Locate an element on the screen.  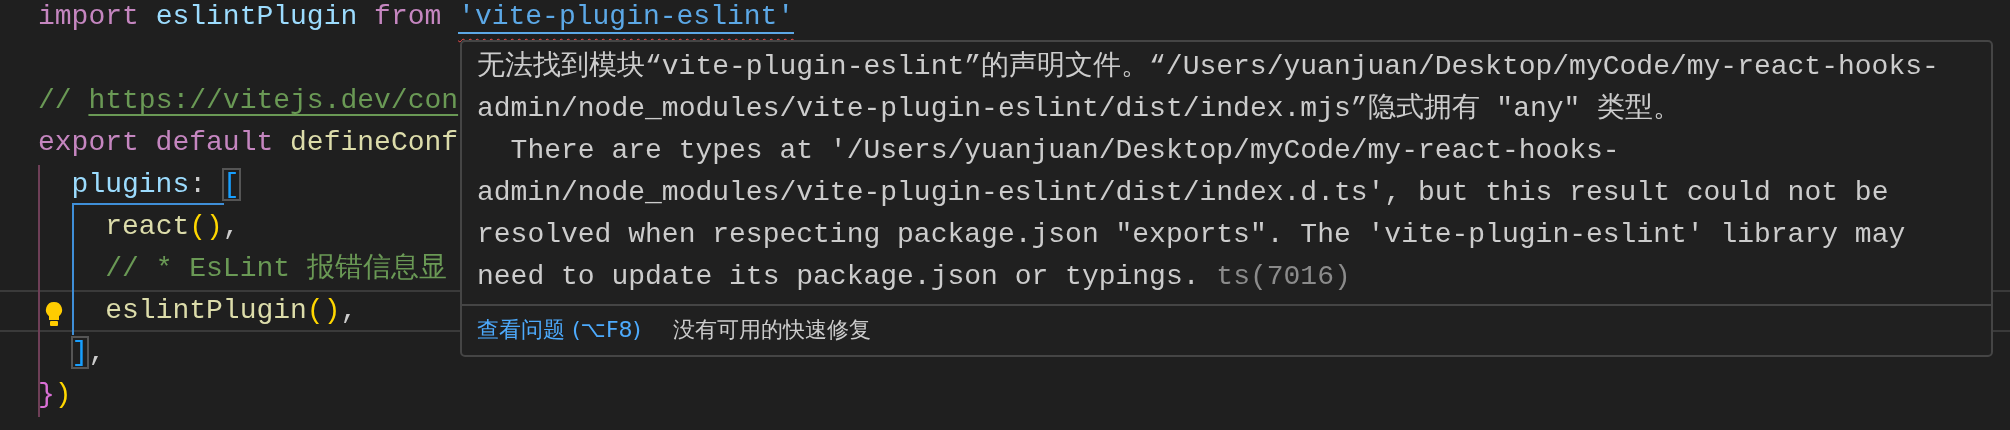
identifier: eslintPlugin is located at coordinates (257, 16).